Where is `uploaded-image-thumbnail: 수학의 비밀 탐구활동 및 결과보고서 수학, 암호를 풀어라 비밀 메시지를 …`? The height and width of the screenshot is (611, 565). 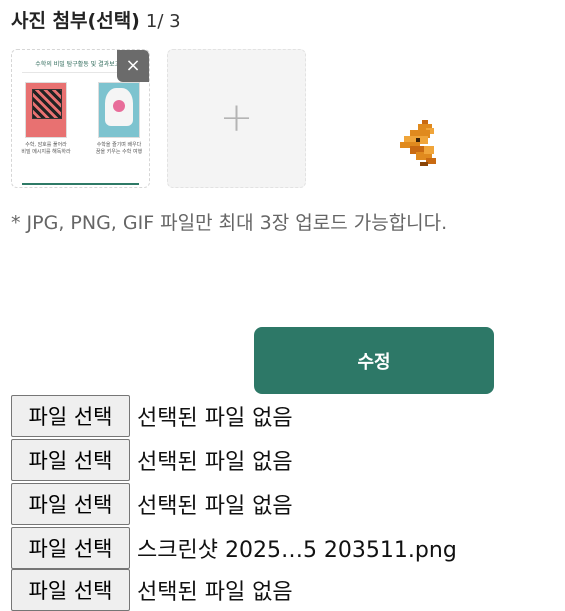
uploaded-image-thumbnail: 수학의 비밀 탐구활동 및 결과보고서 수학, 암호를 풀어라 비밀 메시지를 … is located at coordinates (80, 118).